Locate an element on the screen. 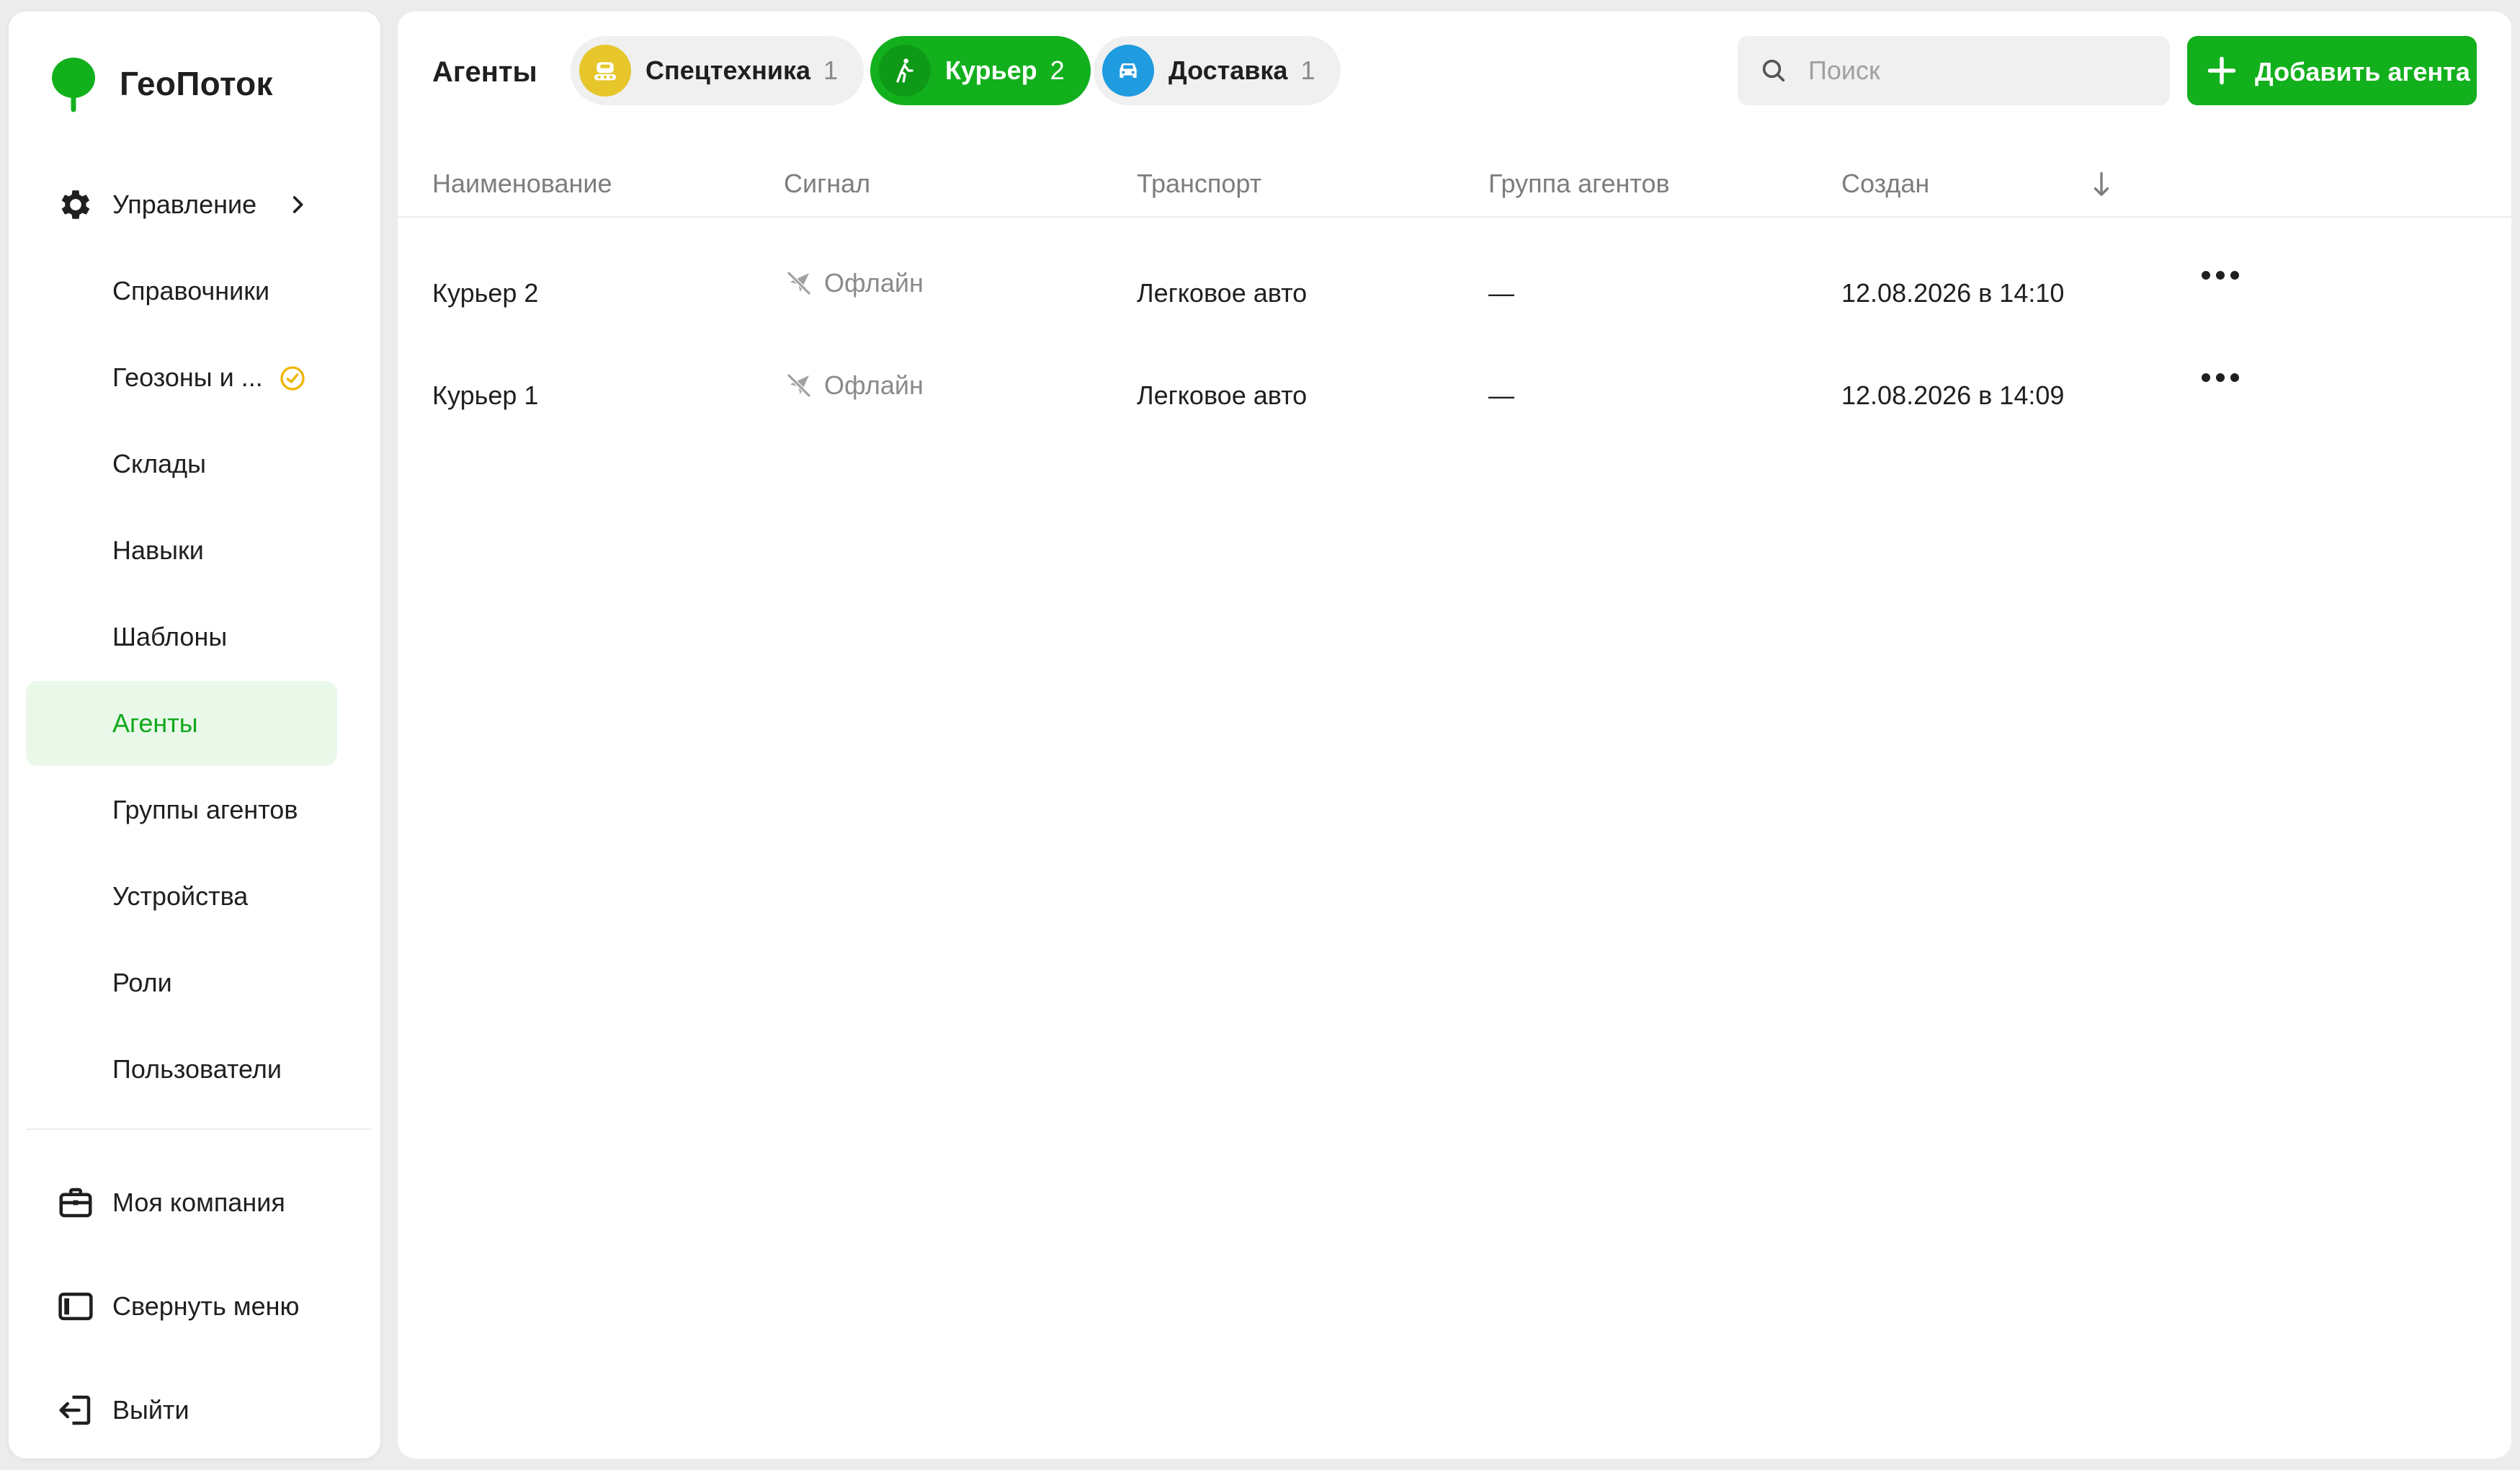  sidebar-item-label: Выйти is located at coordinates (150, 1410).